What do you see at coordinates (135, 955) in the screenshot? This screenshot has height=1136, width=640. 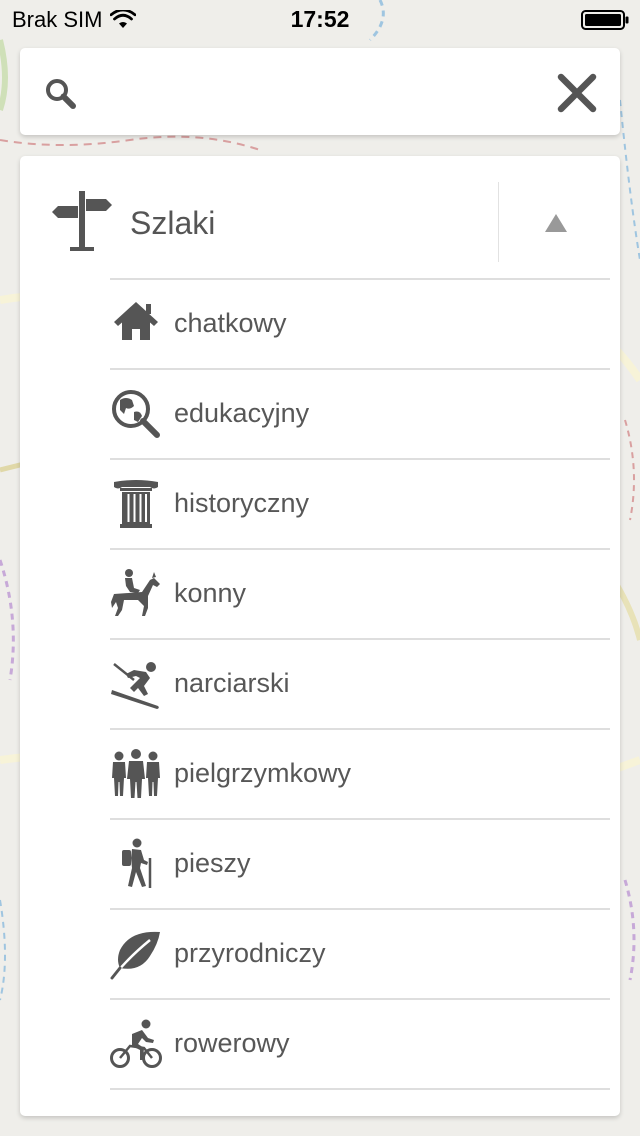 I see `leaf-icon` at bounding box center [135, 955].